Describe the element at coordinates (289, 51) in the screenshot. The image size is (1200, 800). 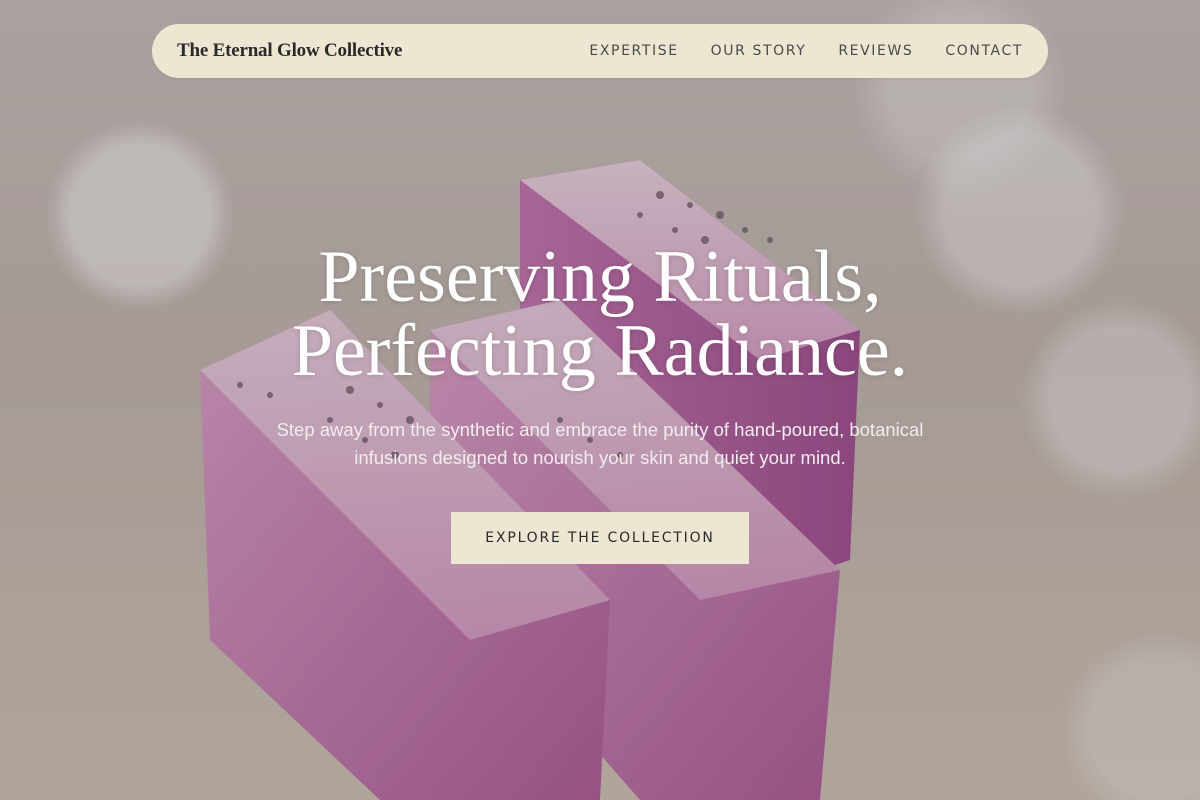
I see `brand-logo: The Eternal Glow Collective` at that location.